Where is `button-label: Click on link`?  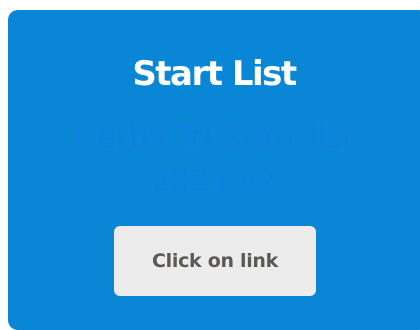
button-label: Click on link is located at coordinates (215, 261).